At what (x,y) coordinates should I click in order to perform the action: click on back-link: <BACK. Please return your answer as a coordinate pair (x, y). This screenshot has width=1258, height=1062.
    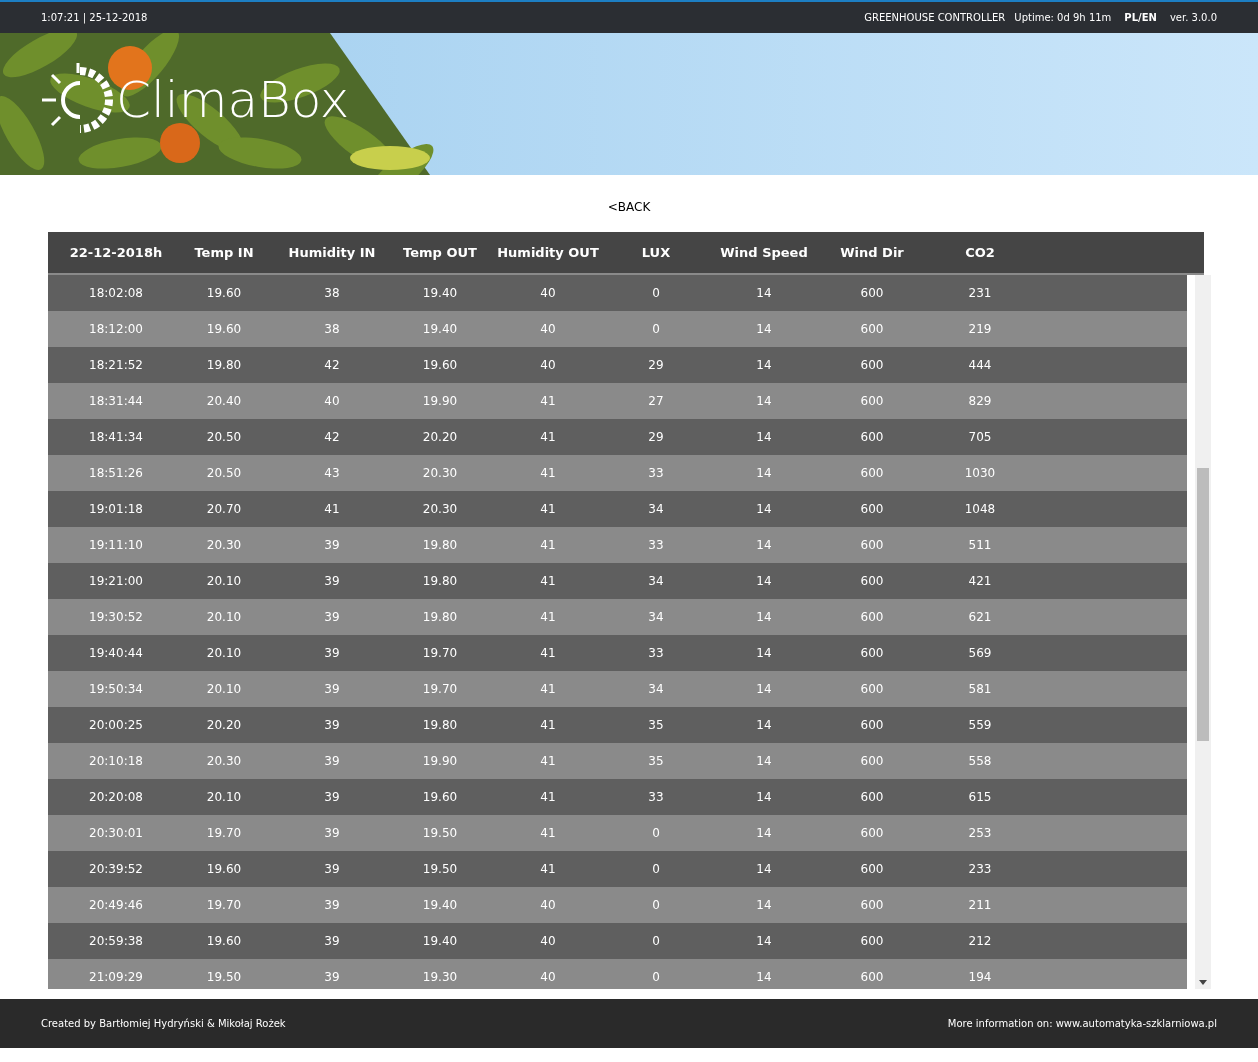
    Looking at the image, I should click on (629, 206).